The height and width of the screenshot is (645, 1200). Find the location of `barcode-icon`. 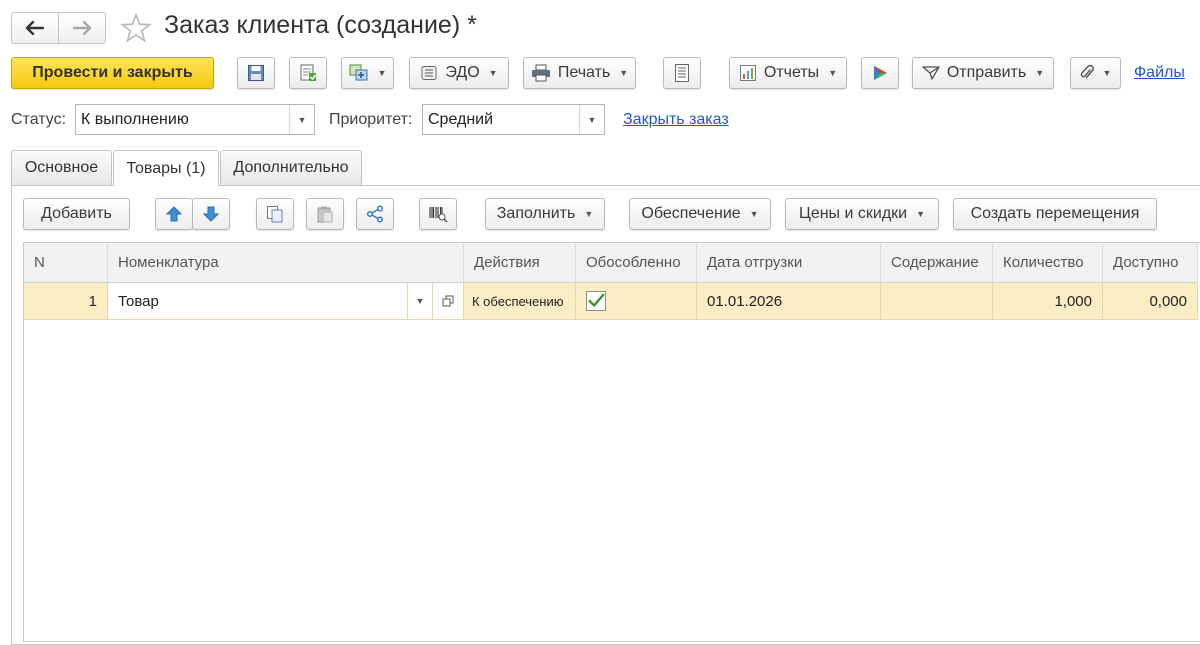

barcode-icon is located at coordinates (438, 214).